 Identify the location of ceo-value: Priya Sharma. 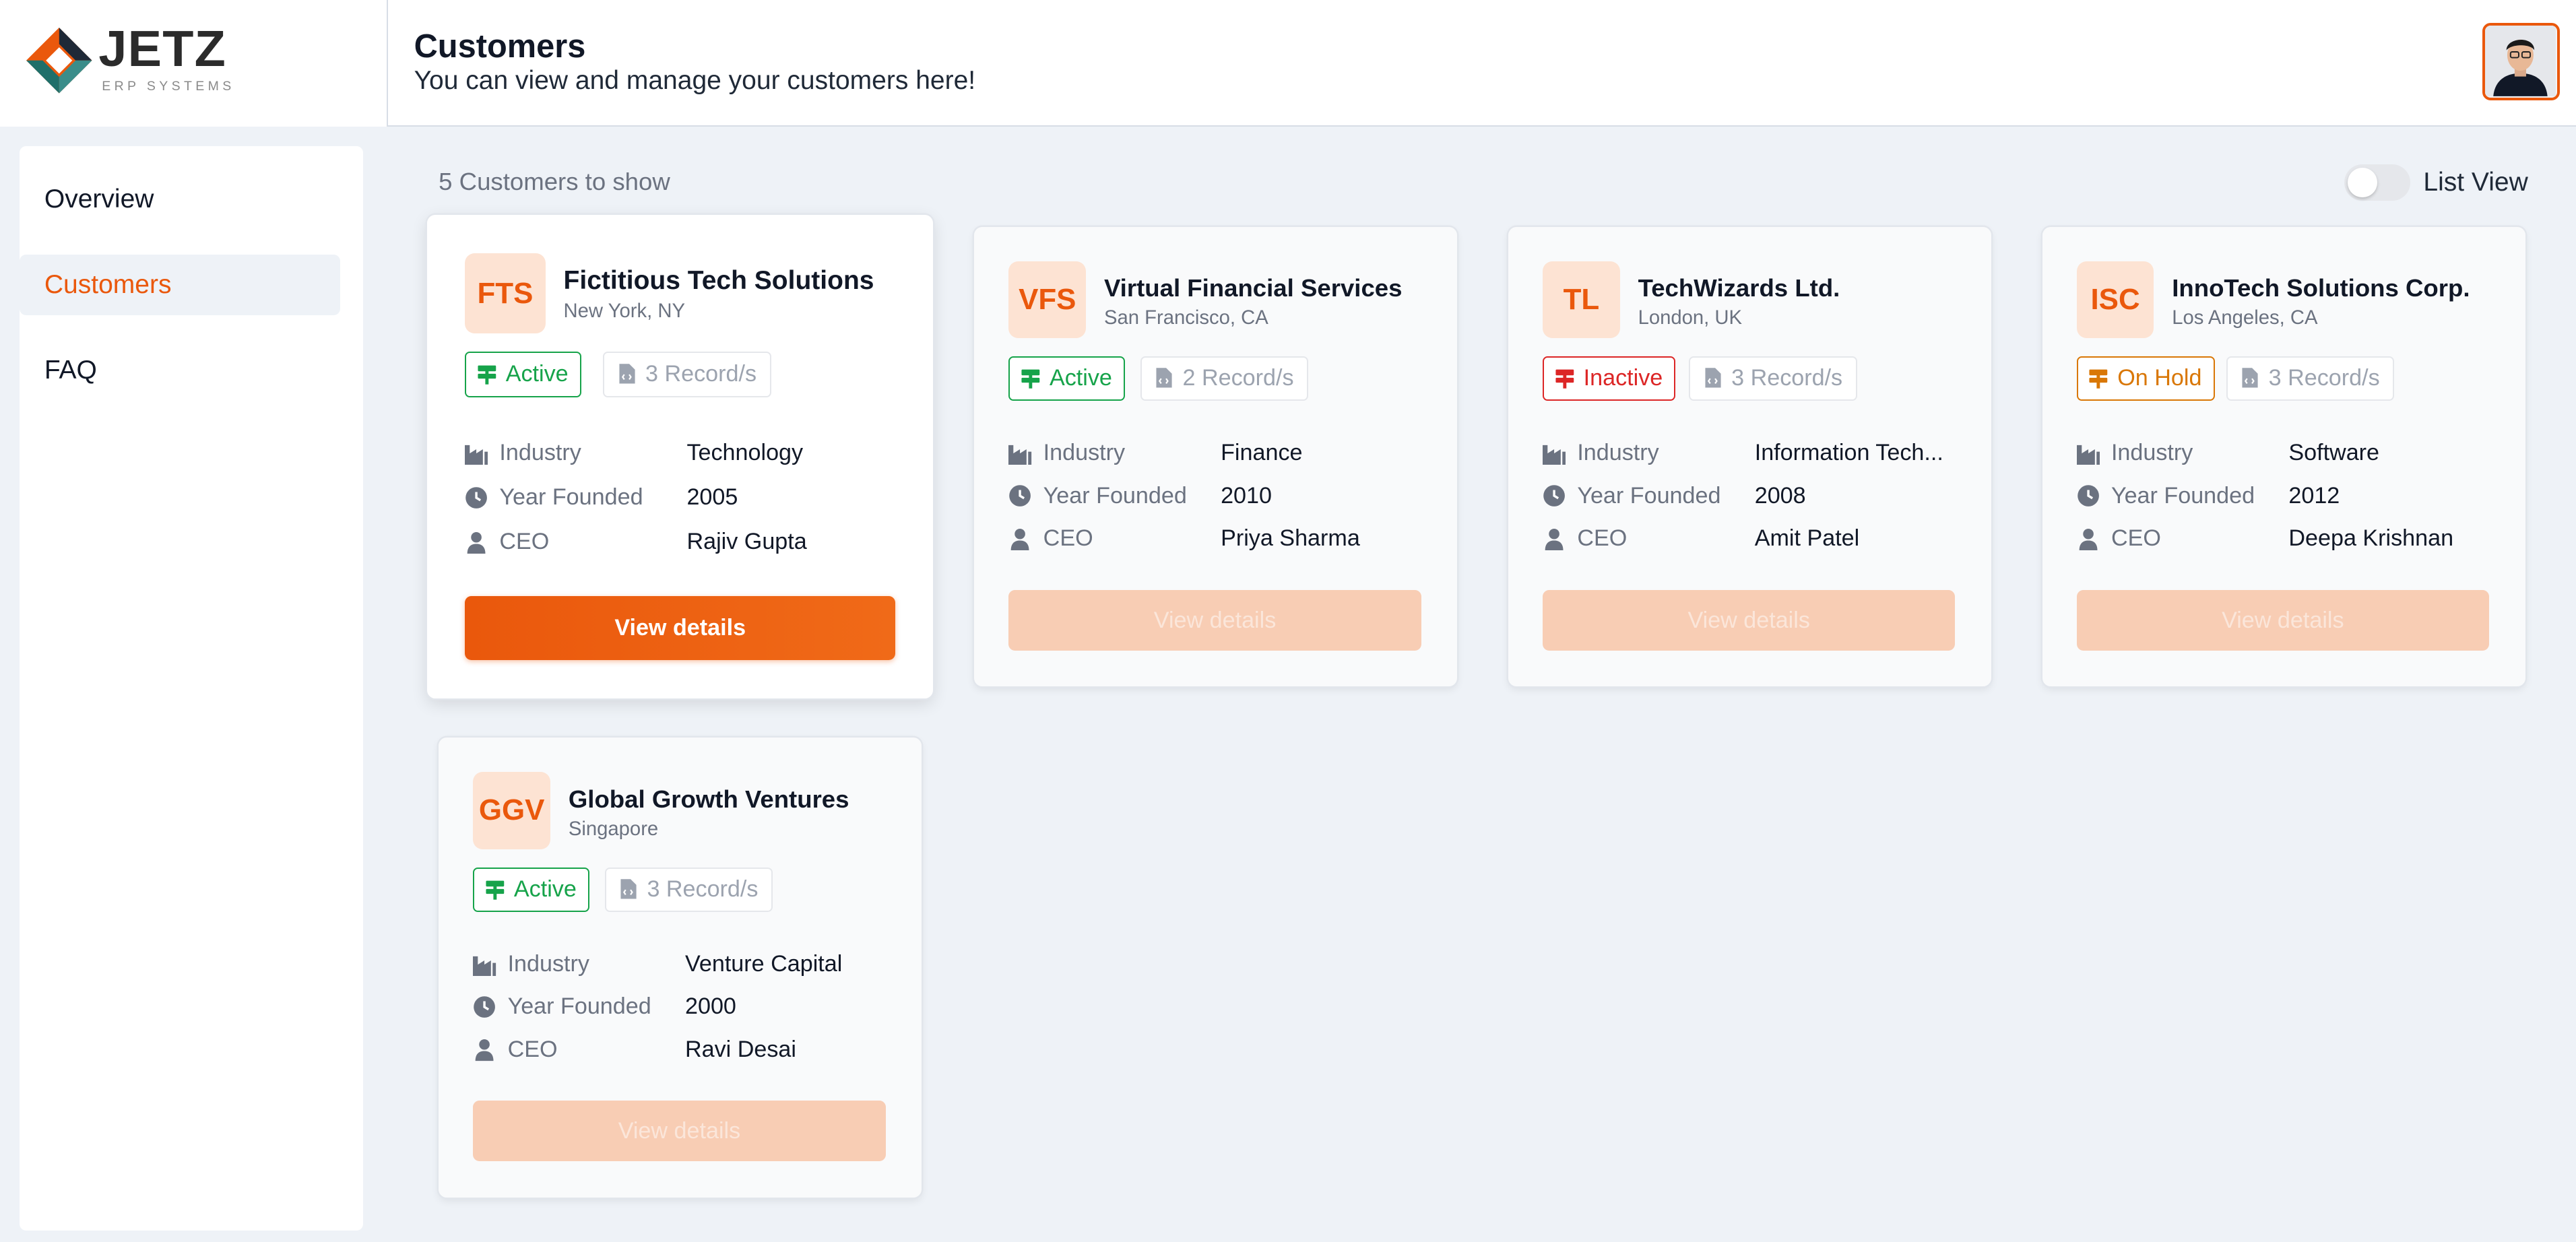
(1290, 538).